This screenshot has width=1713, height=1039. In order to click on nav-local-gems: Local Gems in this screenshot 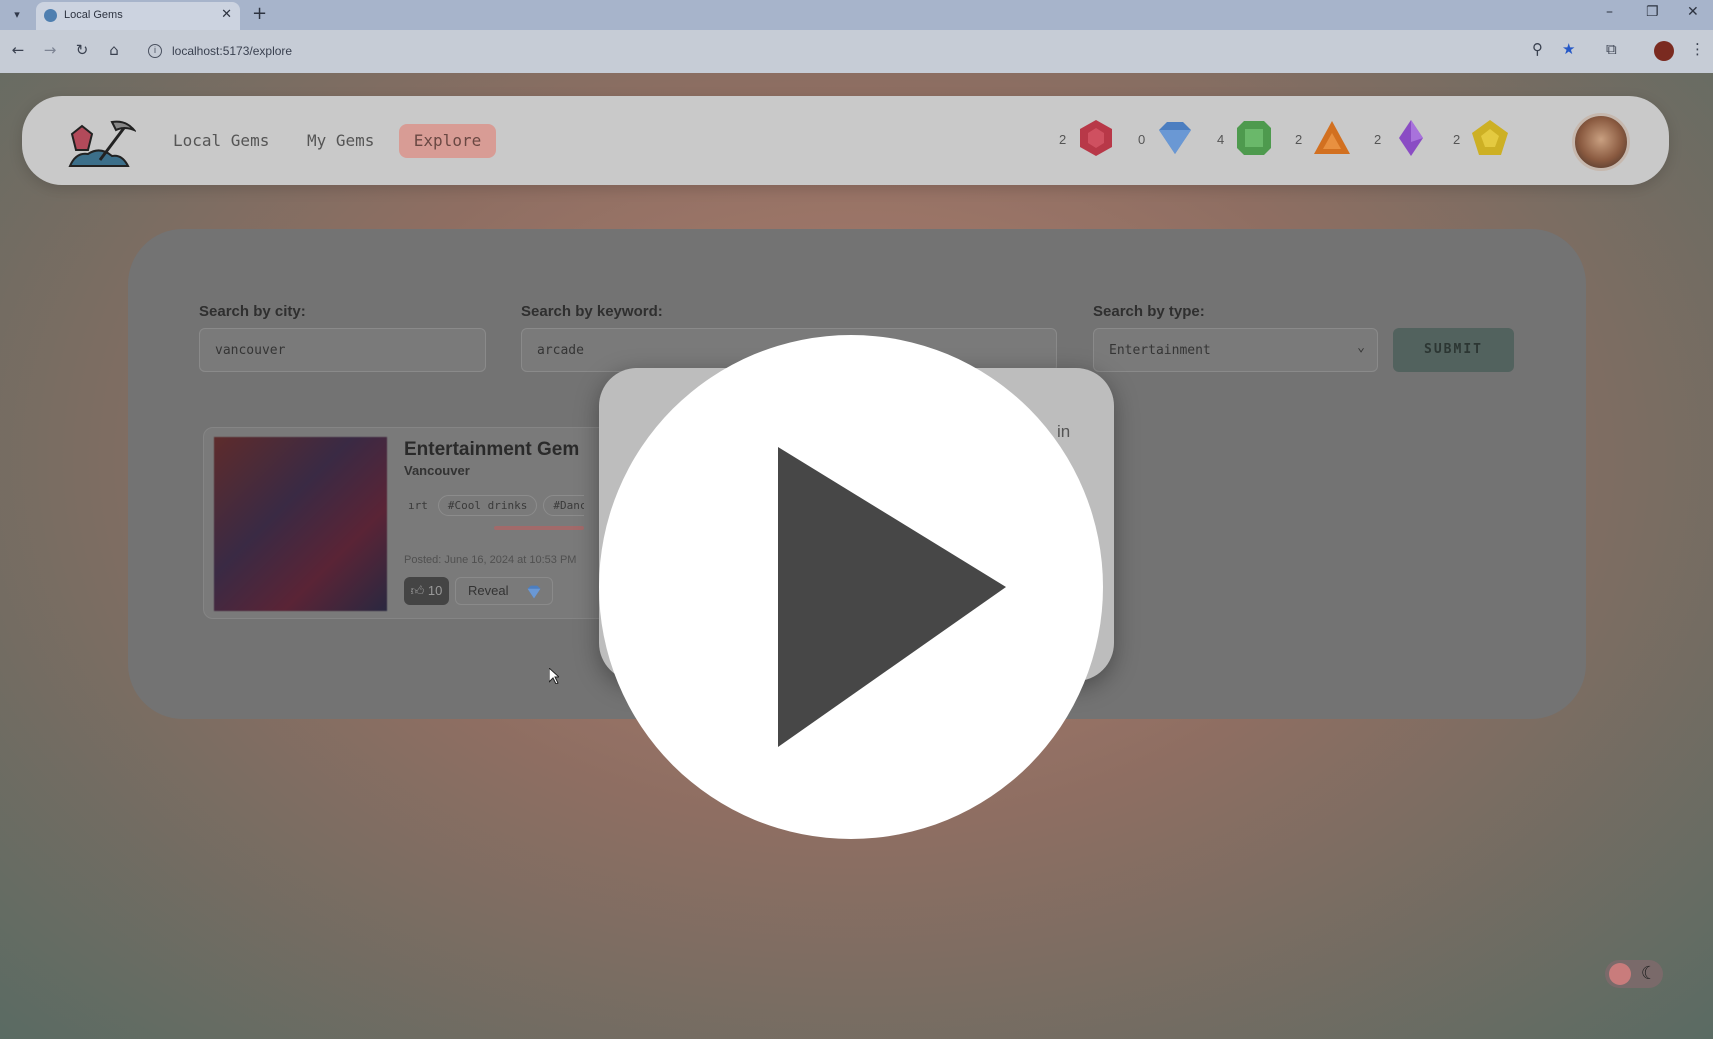, I will do `click(221, 140)`.